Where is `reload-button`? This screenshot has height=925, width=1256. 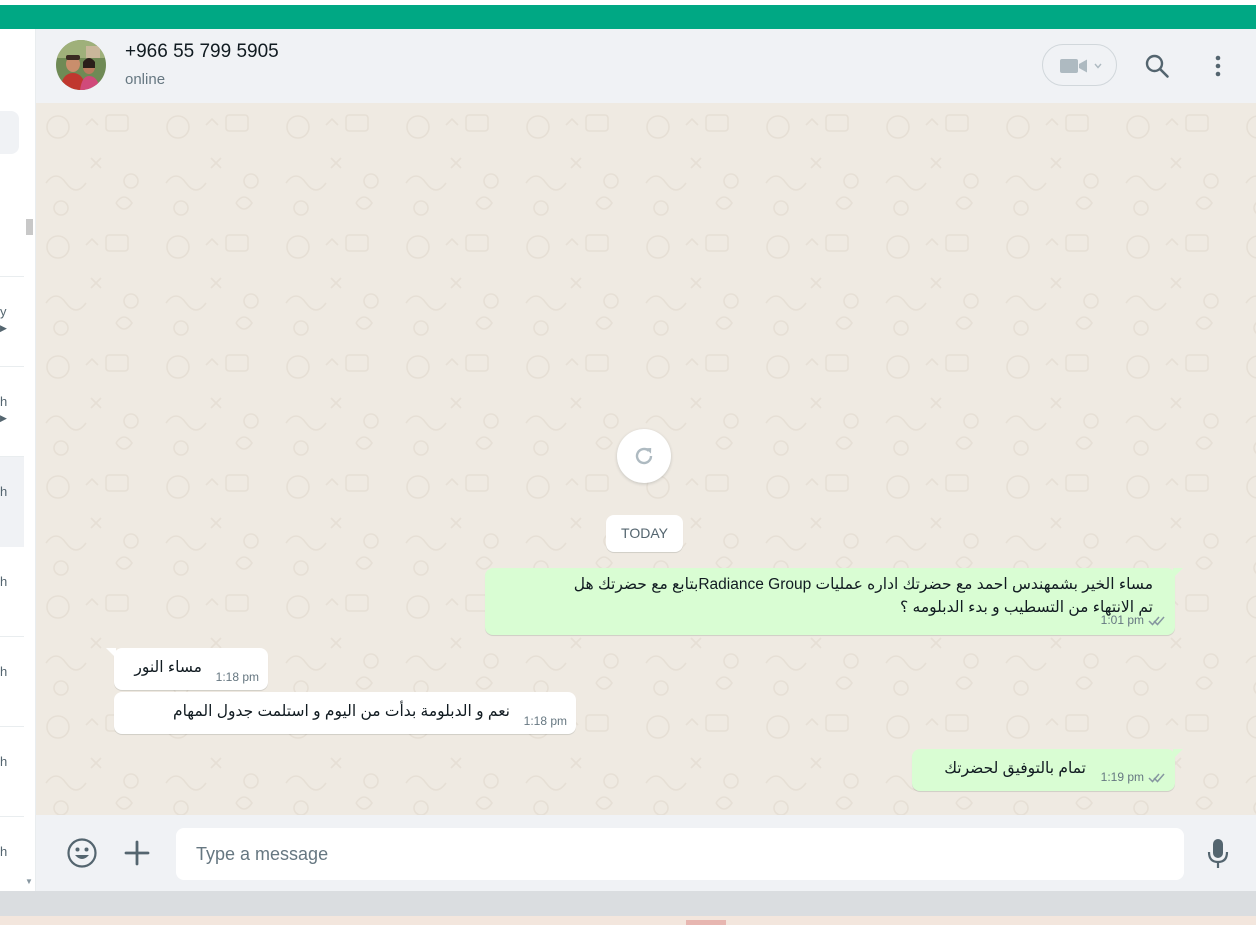 reload-button is located at coordinates (644, 456).